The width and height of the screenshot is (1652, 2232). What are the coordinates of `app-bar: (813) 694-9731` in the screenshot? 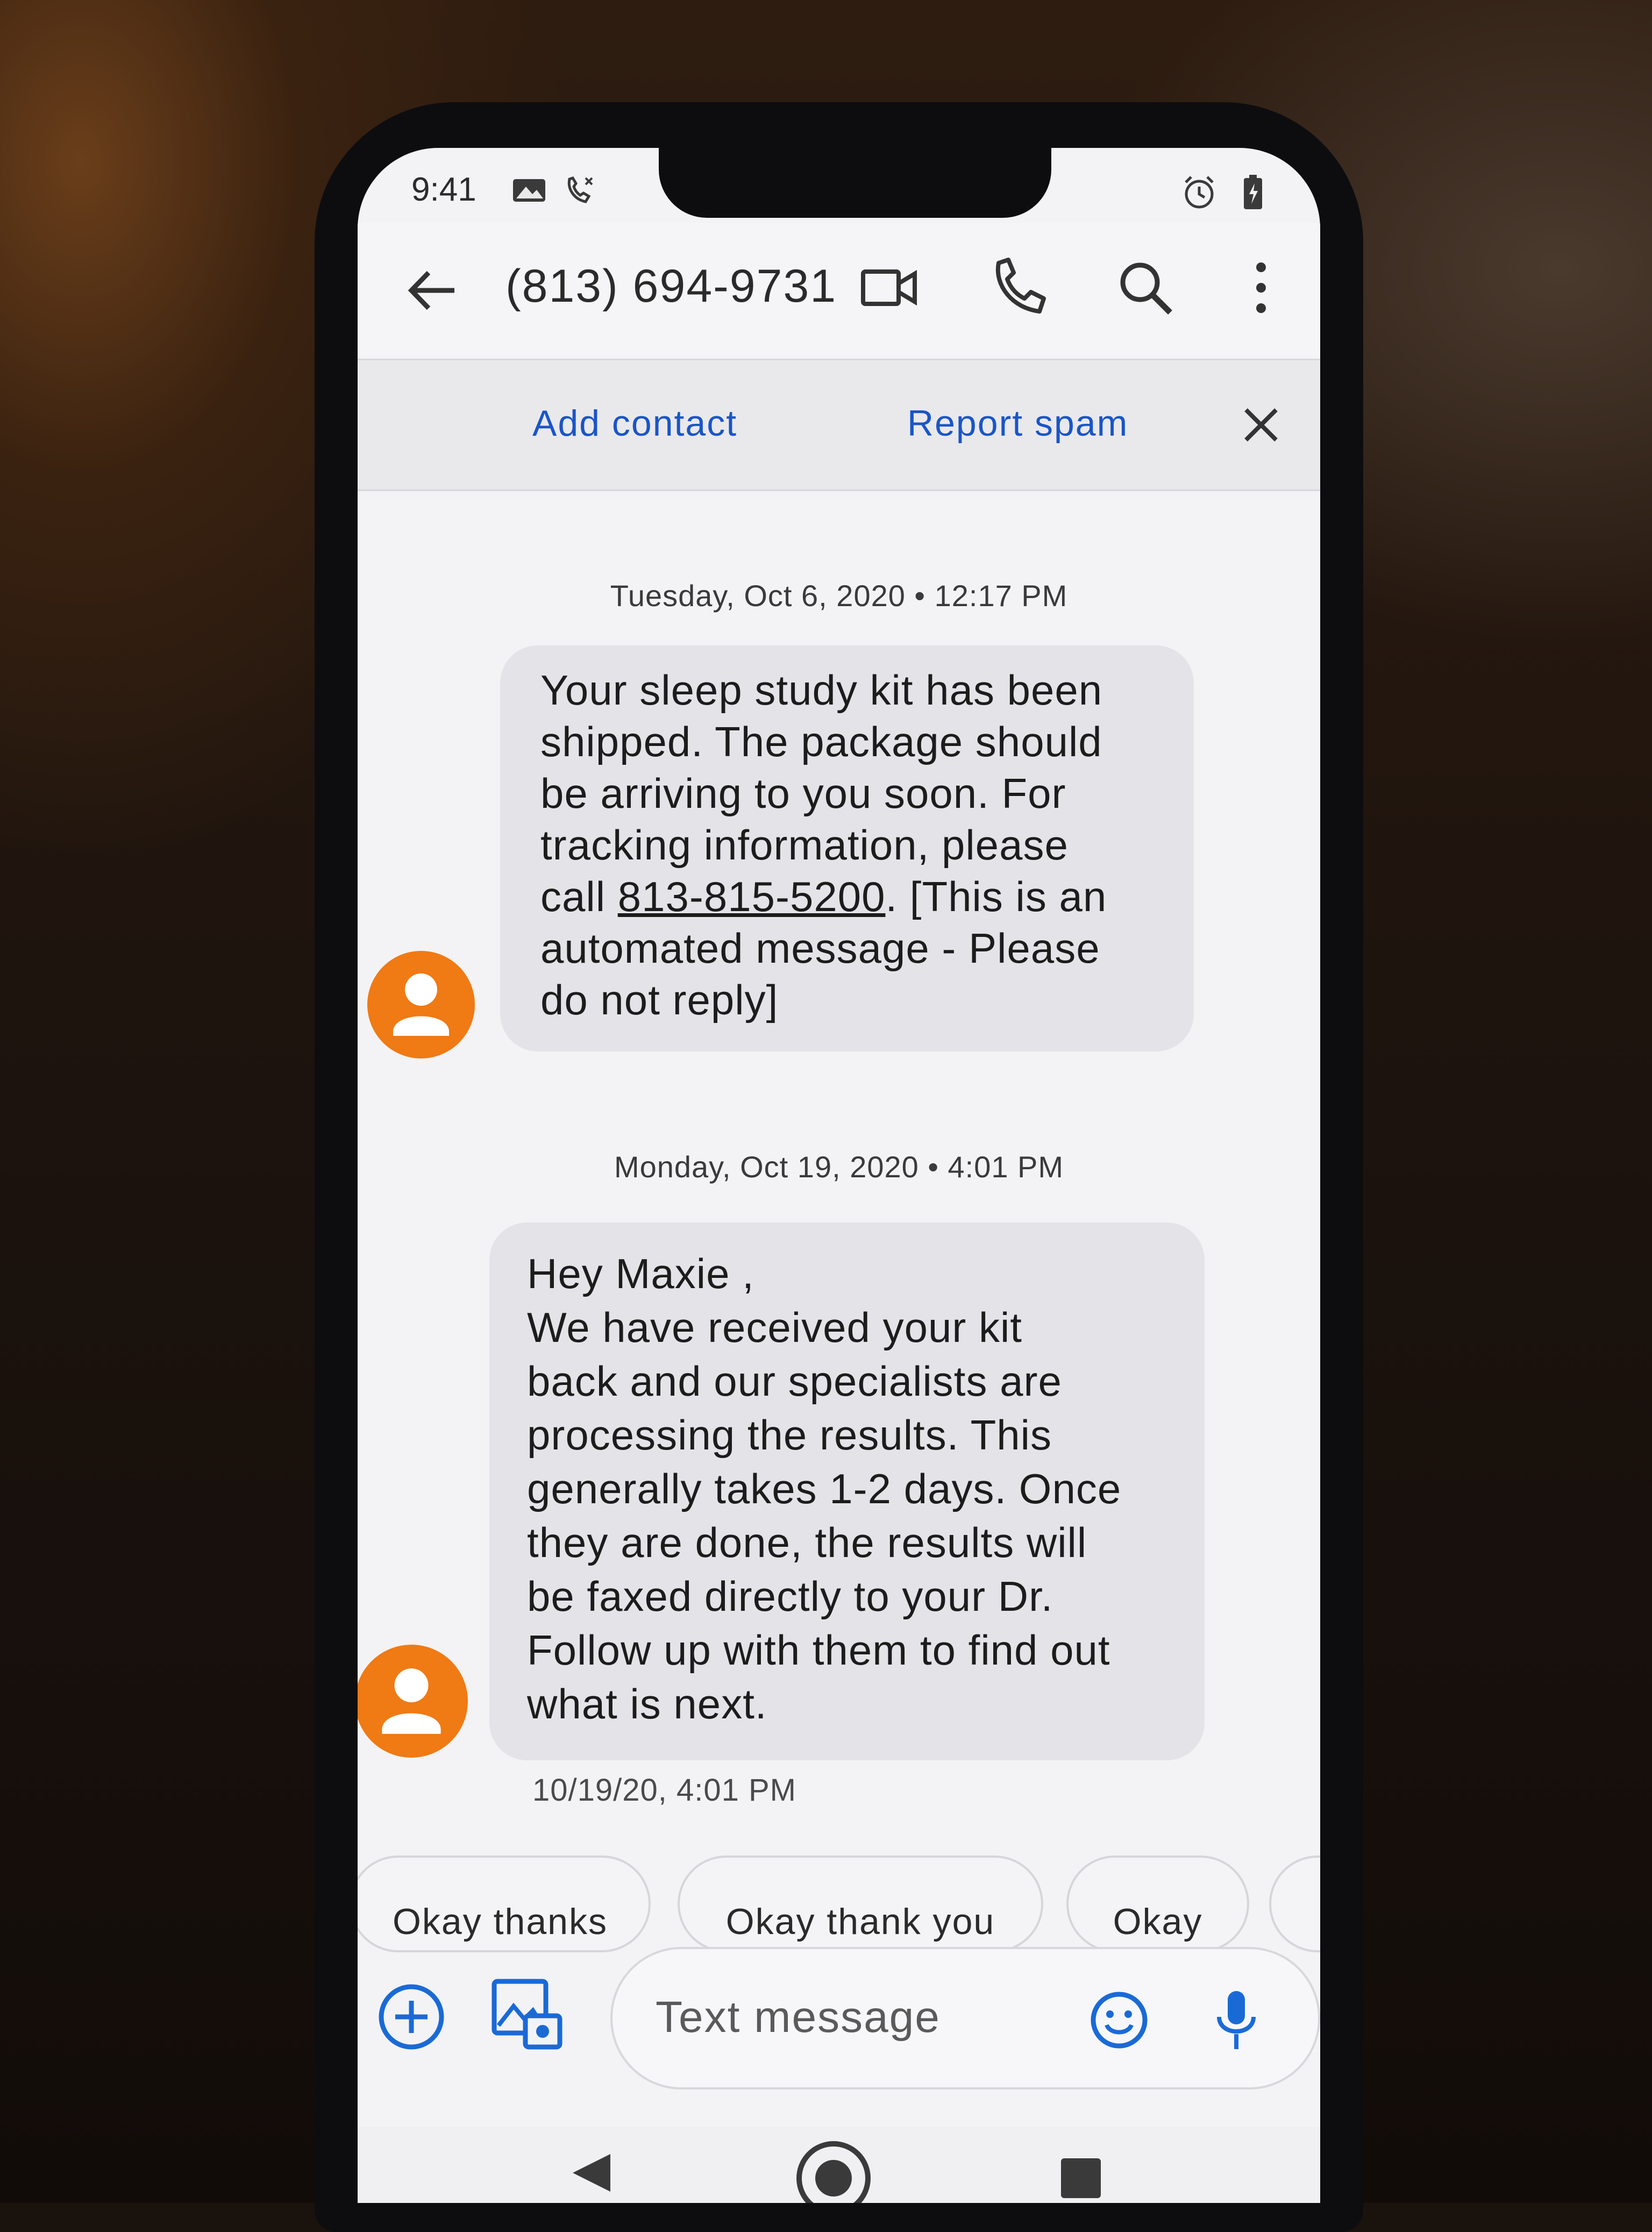 It's located at (839, 290).